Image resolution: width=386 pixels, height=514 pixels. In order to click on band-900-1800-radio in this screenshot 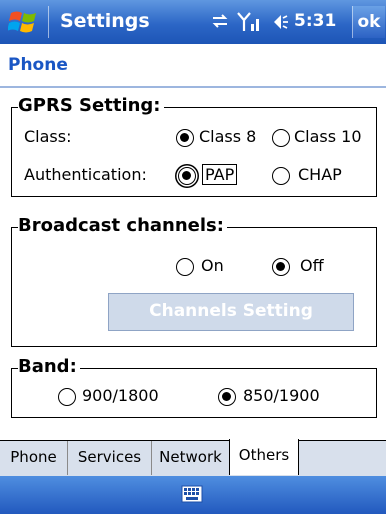, I will do `click(67, 397)`.